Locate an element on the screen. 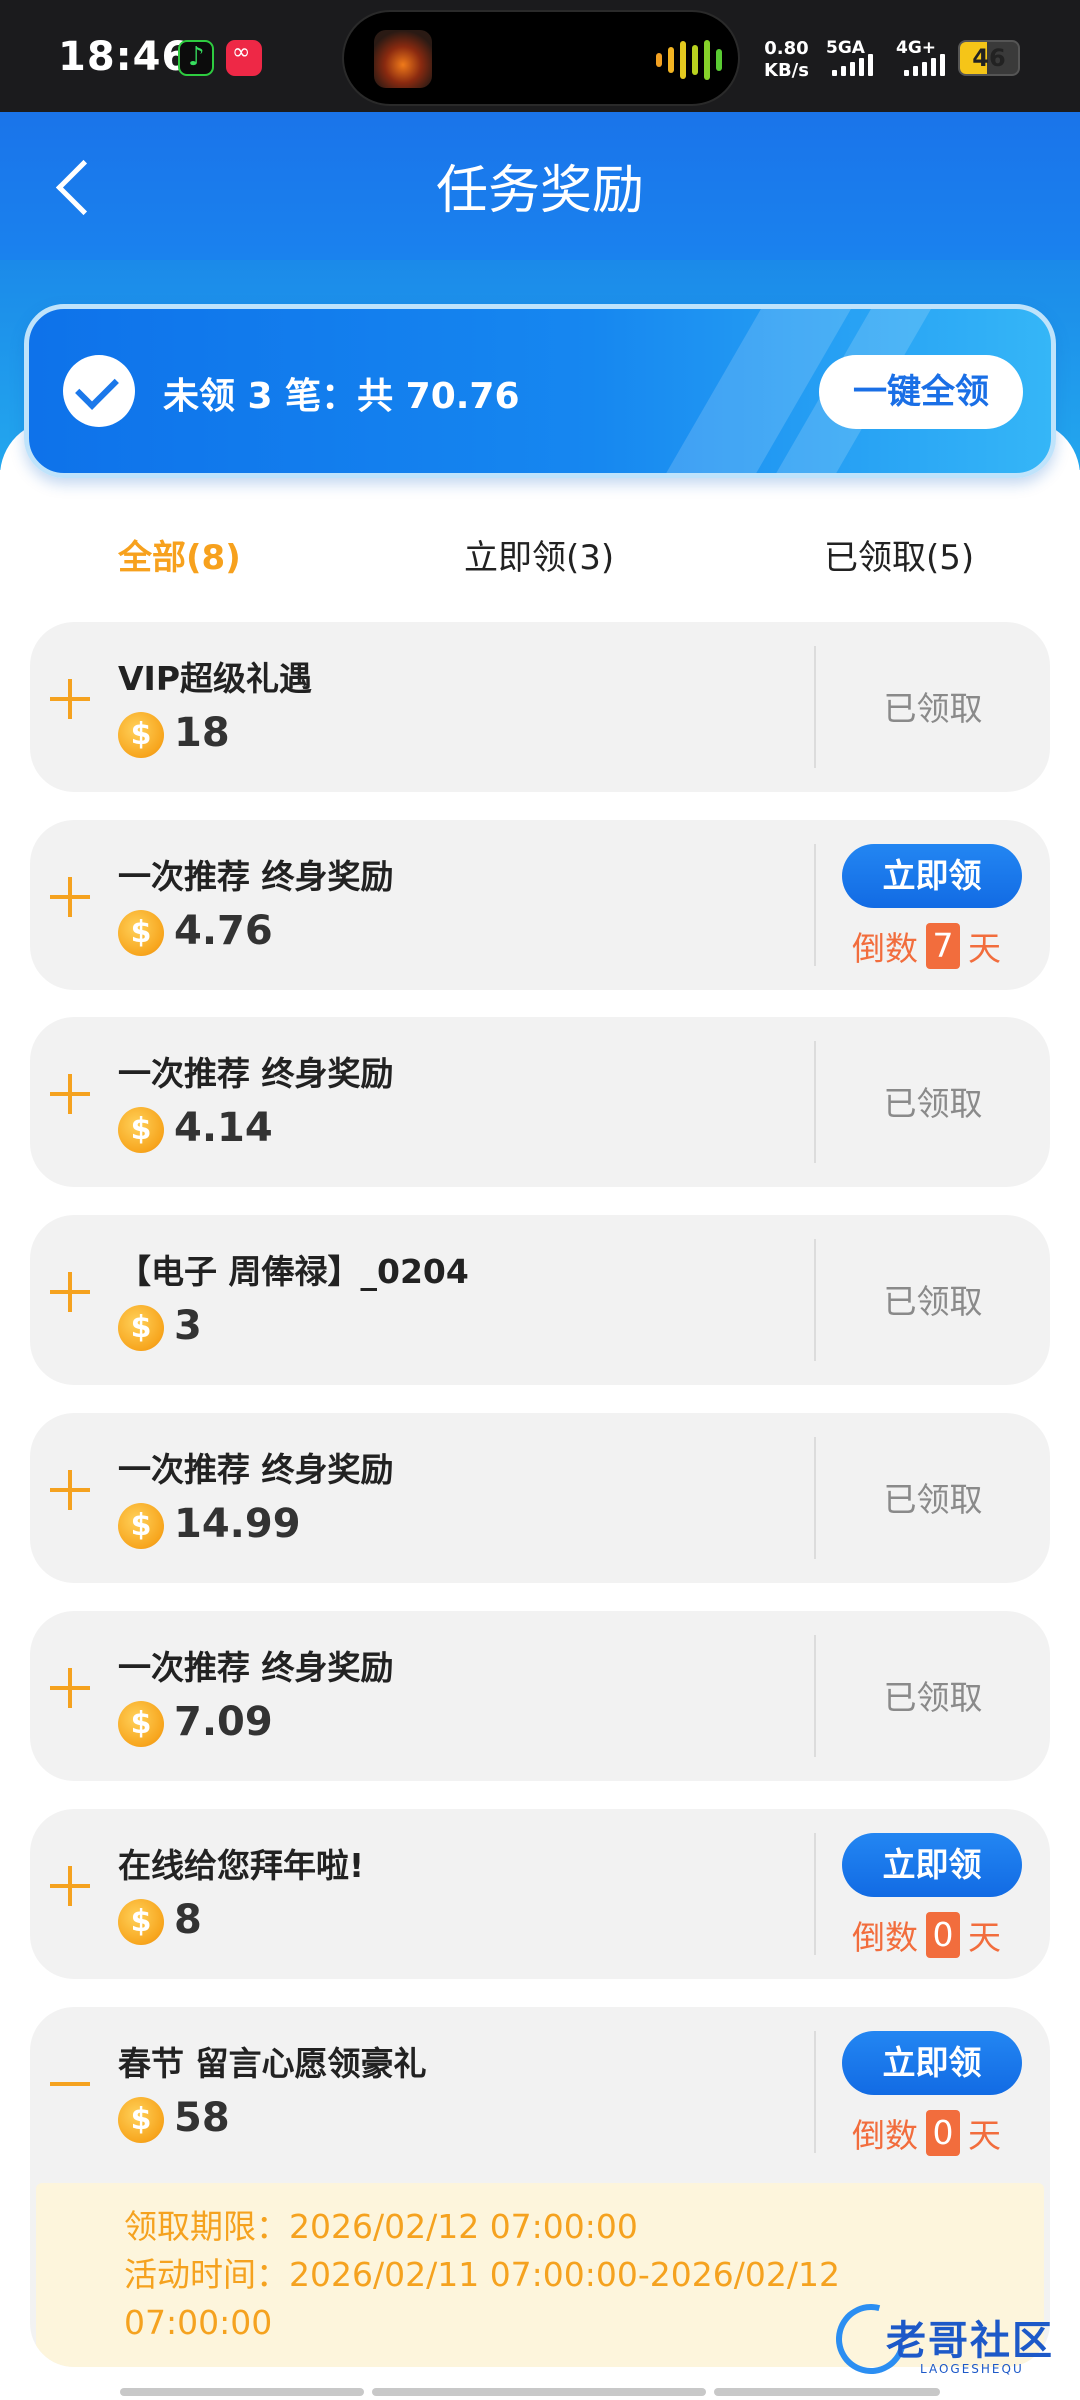 The width and height of the screenshot is (1080, 2400). music-app-icon is located at coordinates (196, 58).